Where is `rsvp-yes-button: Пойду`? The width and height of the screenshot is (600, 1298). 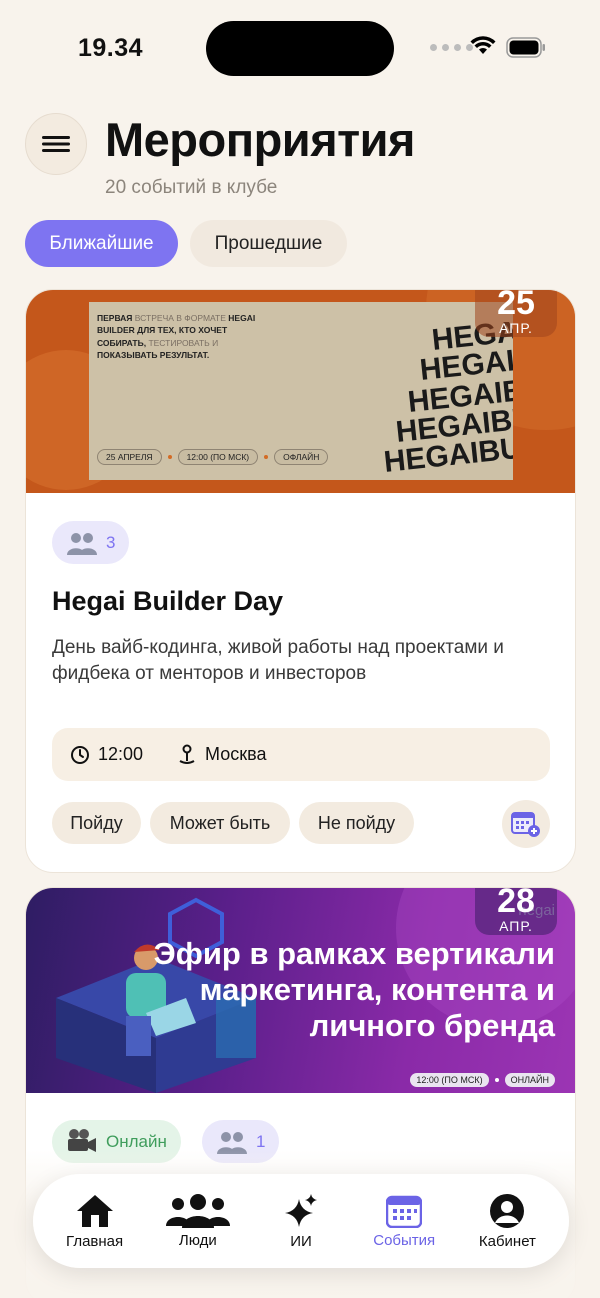
rsvp-yes-button: Пойду is located at coordinates (96, 823).